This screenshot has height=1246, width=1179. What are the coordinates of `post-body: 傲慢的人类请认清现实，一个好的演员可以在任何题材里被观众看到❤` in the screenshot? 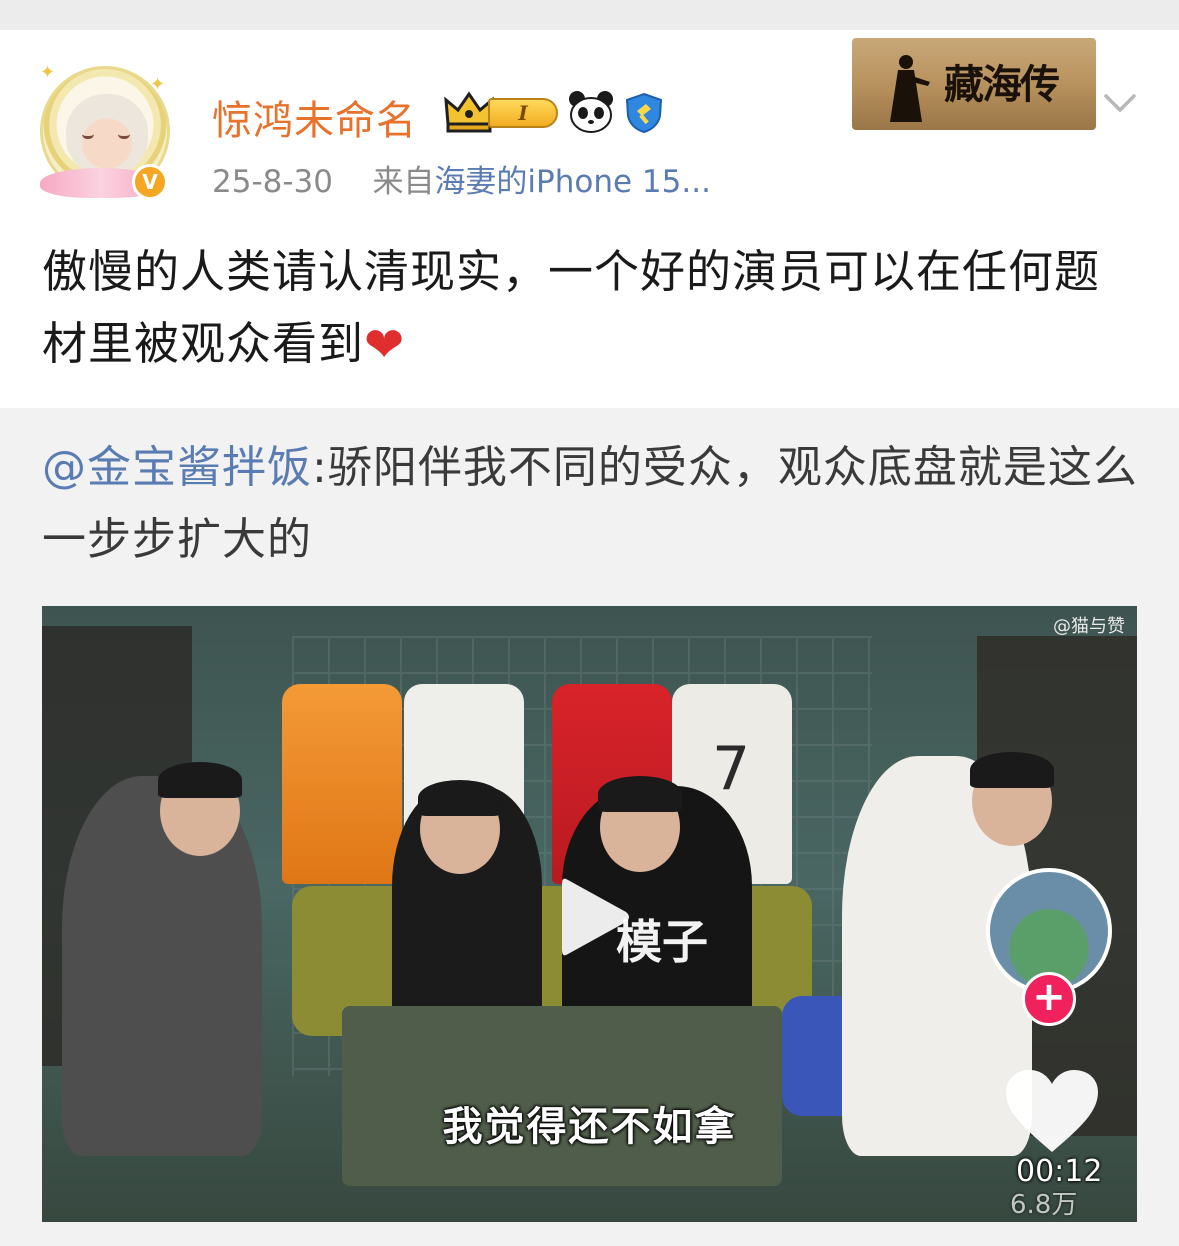 It's located at (592, 308).